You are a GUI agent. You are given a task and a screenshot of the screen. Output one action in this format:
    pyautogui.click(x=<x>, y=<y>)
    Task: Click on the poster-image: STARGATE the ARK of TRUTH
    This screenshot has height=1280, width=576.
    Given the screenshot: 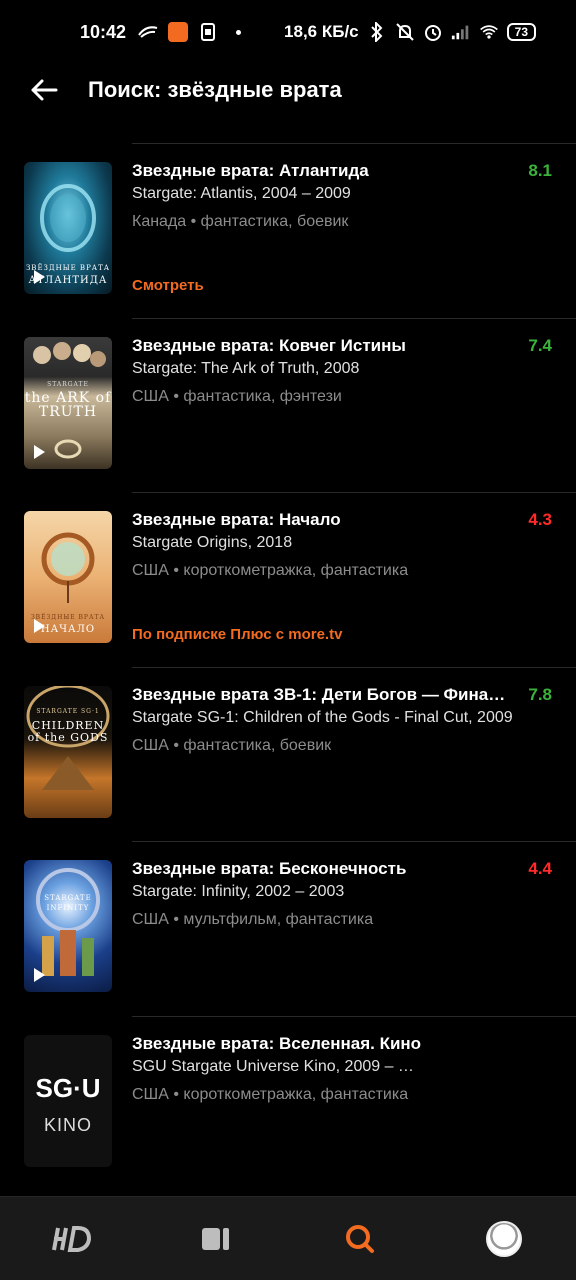 What is the action you would take?
    pyautogui.click(x=68, y=402)
    